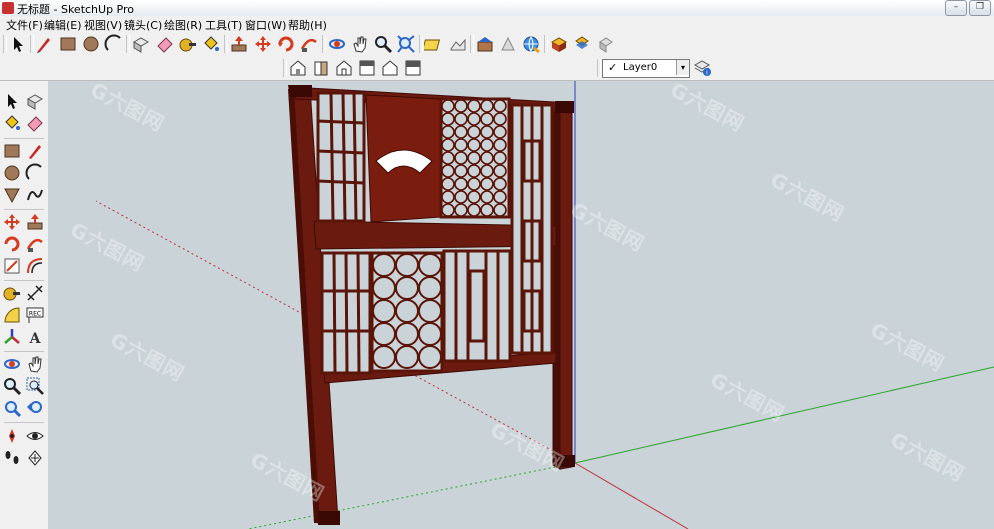 The width and height of the screenshot is (994, 529). What do you see at coordinates (223, 25) in the screenshot?
I see `menu-tools: 工具(T)` at bounding box center [223, 25].